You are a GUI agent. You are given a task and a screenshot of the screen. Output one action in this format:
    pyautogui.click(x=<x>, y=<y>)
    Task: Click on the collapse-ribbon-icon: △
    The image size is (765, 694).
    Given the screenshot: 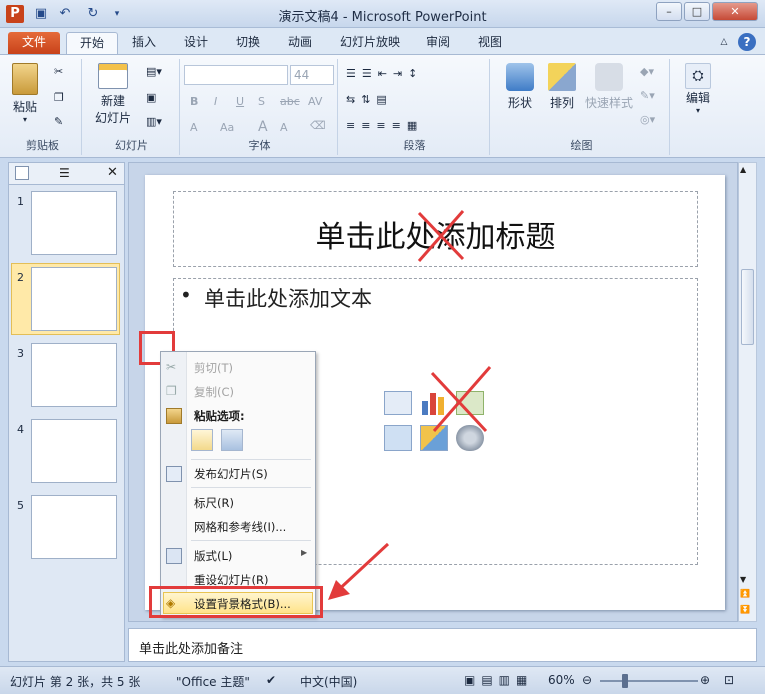 What is the action you would take?
    pyautogui.click(x=724, y=43)
    